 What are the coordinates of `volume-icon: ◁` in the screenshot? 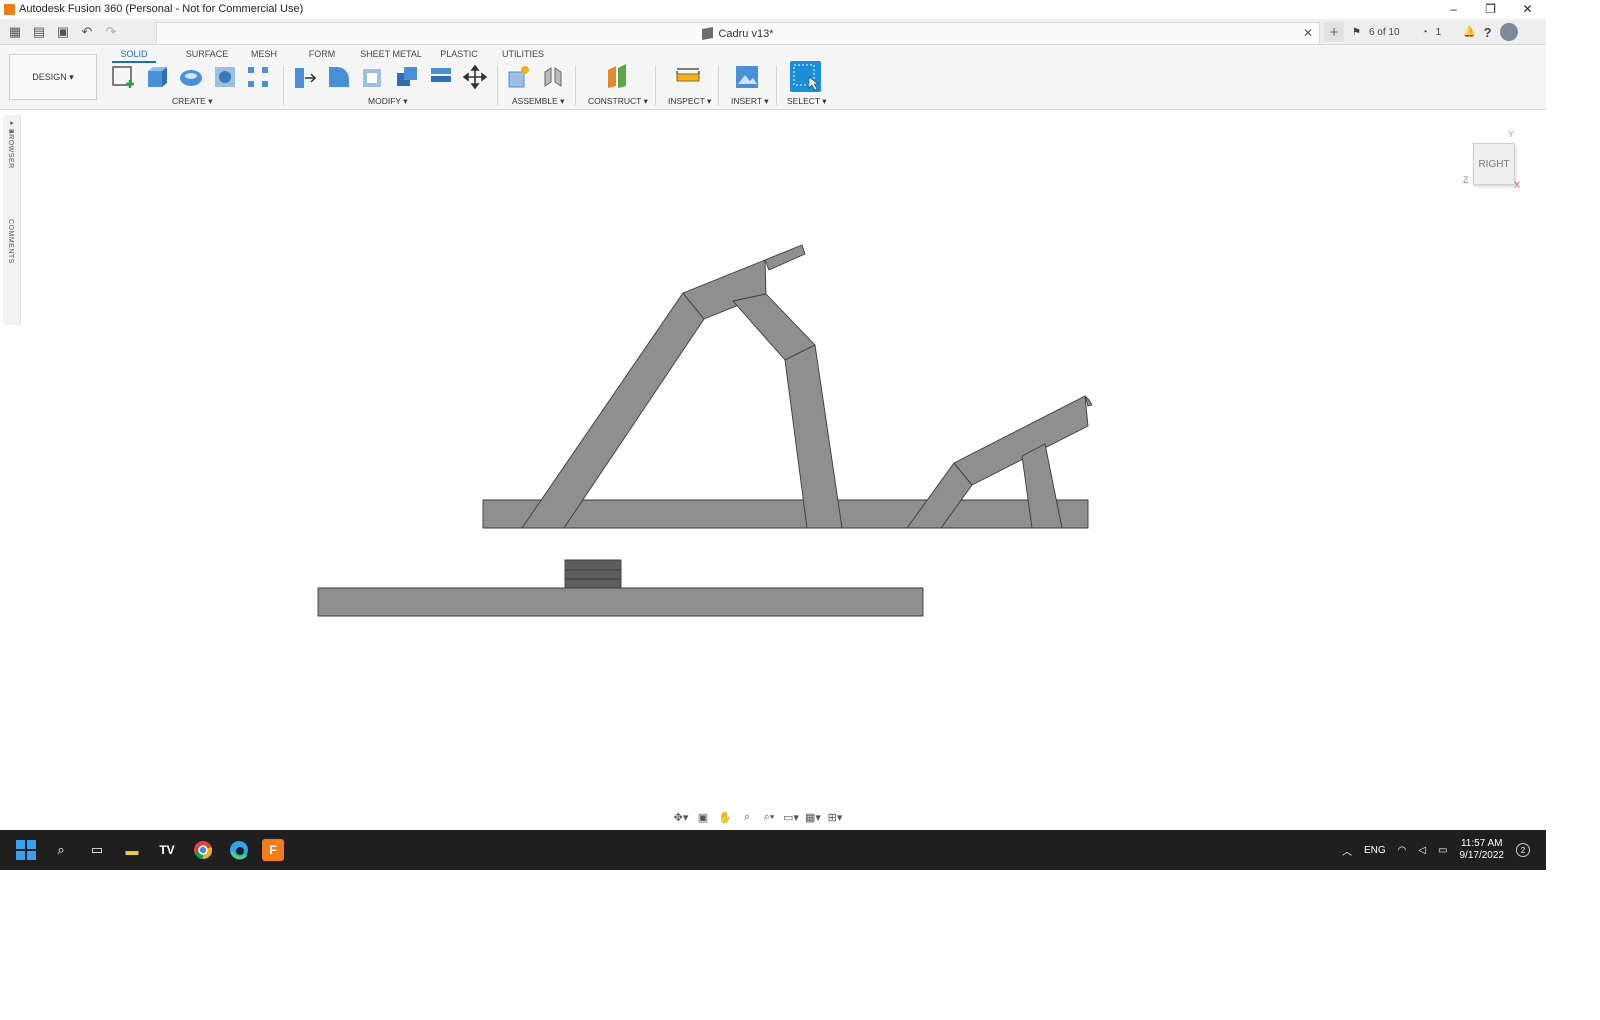 It's located at (1422, 850).